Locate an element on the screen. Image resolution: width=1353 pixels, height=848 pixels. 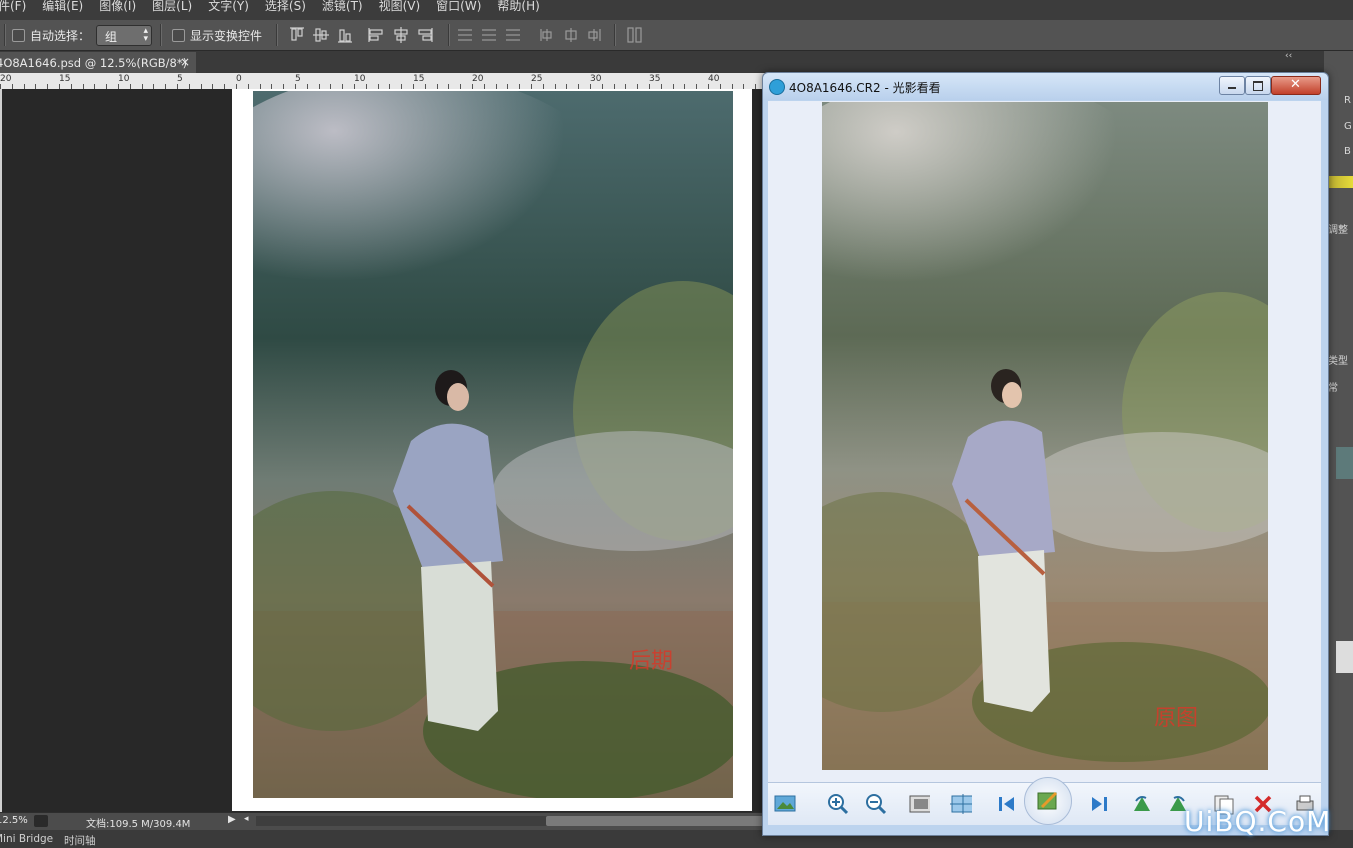
layer-type-label: 类型 is located at coordinates (1338, 361).